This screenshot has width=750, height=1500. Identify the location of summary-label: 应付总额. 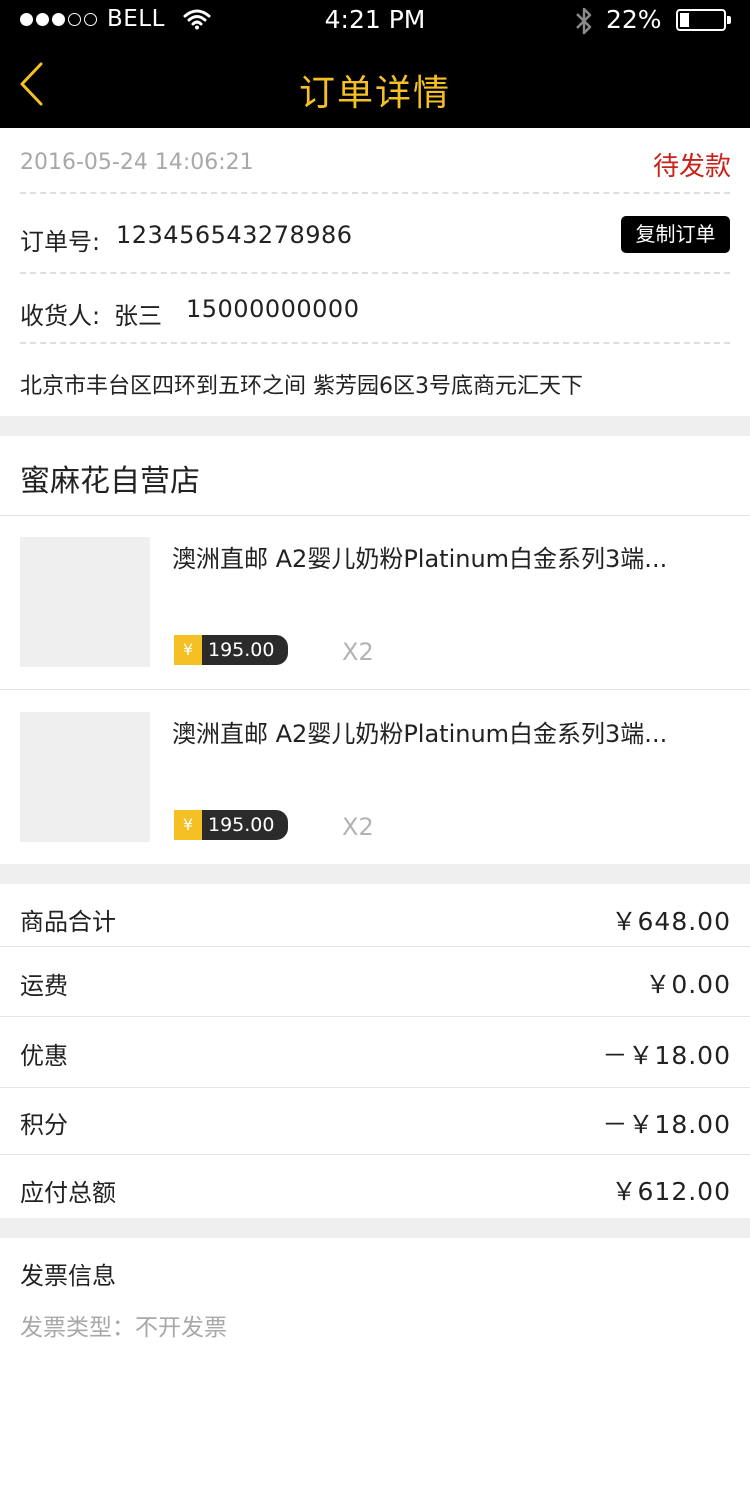
(68, 1193).